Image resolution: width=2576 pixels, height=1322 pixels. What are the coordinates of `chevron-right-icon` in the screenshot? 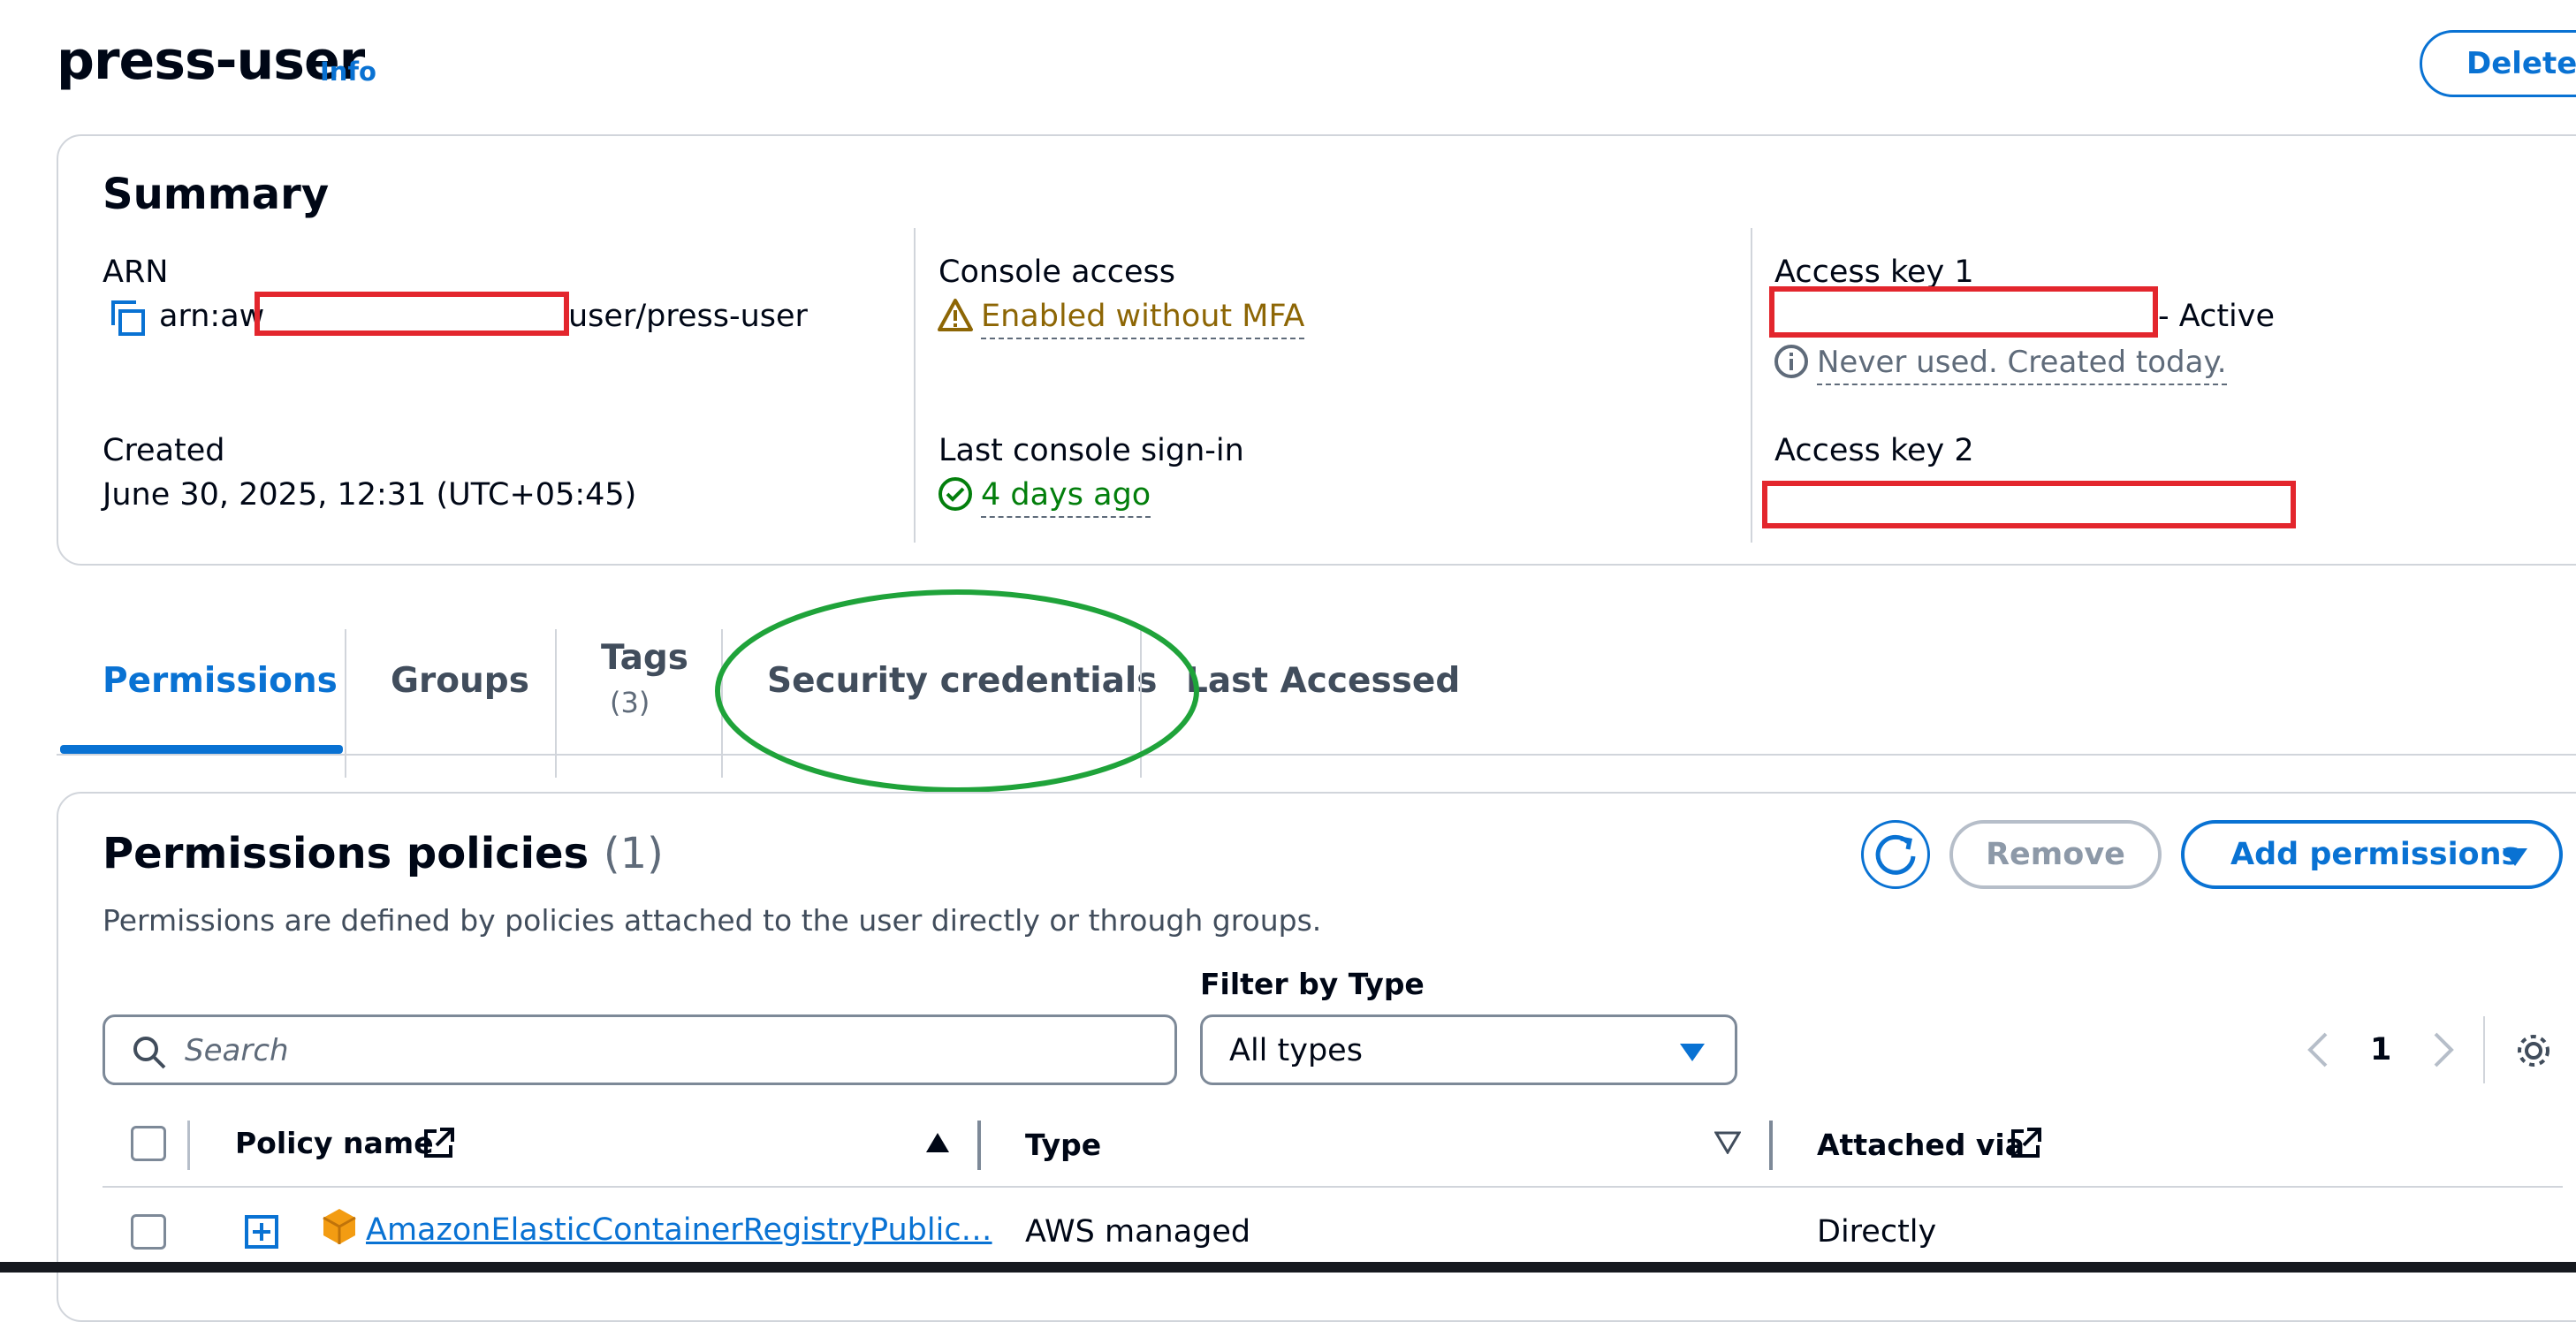 It's located at (2442, 1049).